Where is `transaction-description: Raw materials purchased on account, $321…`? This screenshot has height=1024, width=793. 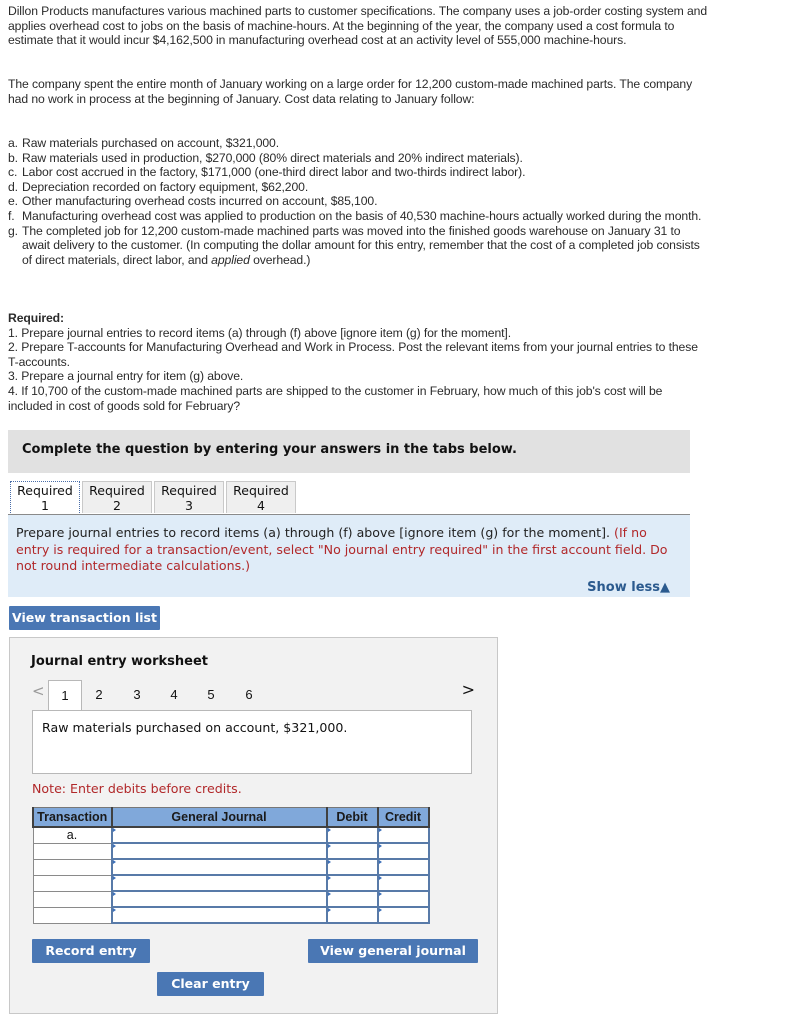 transaction-description: Raw materials purchased on account, $321… is located at coordinates (252, 742).